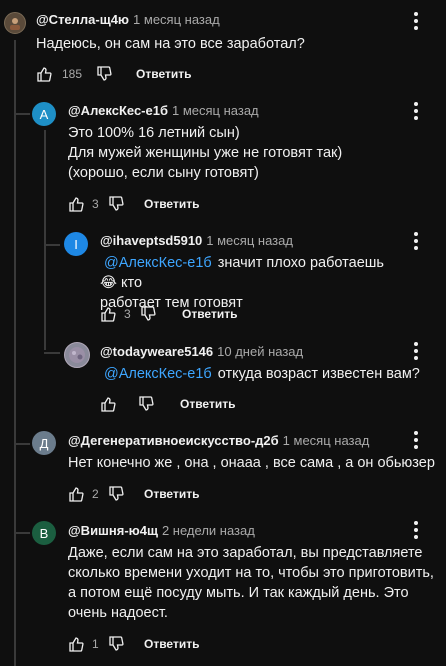  I want to click on like-count: 2, so click(95, 494).